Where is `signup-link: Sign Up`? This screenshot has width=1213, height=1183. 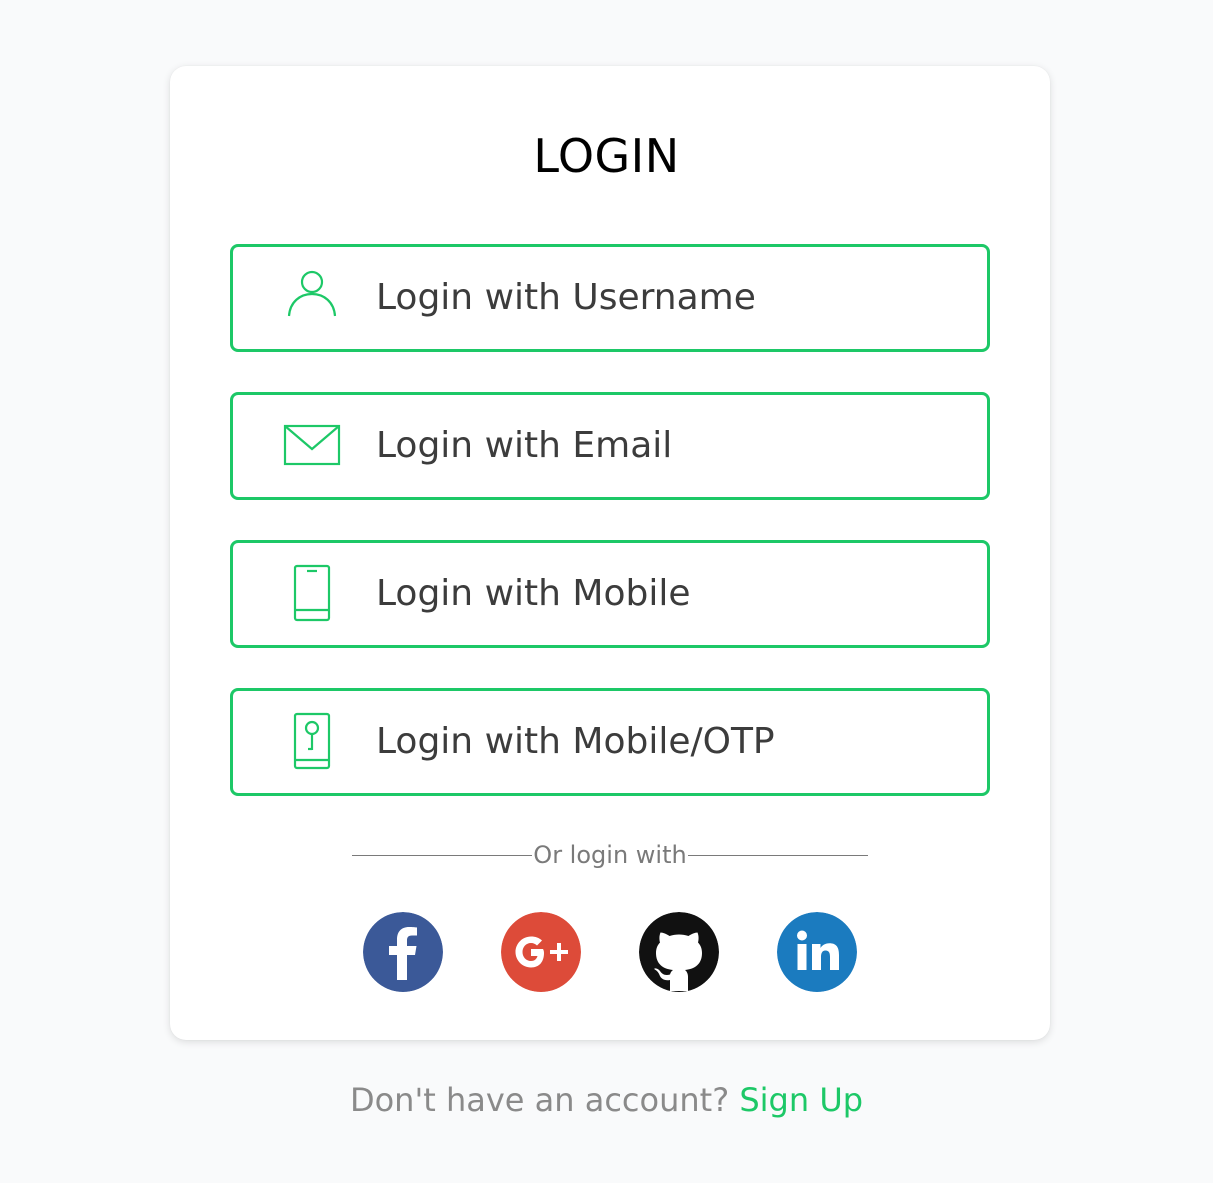
signup-link: Sign Up is located at coordinates (801, 1100).